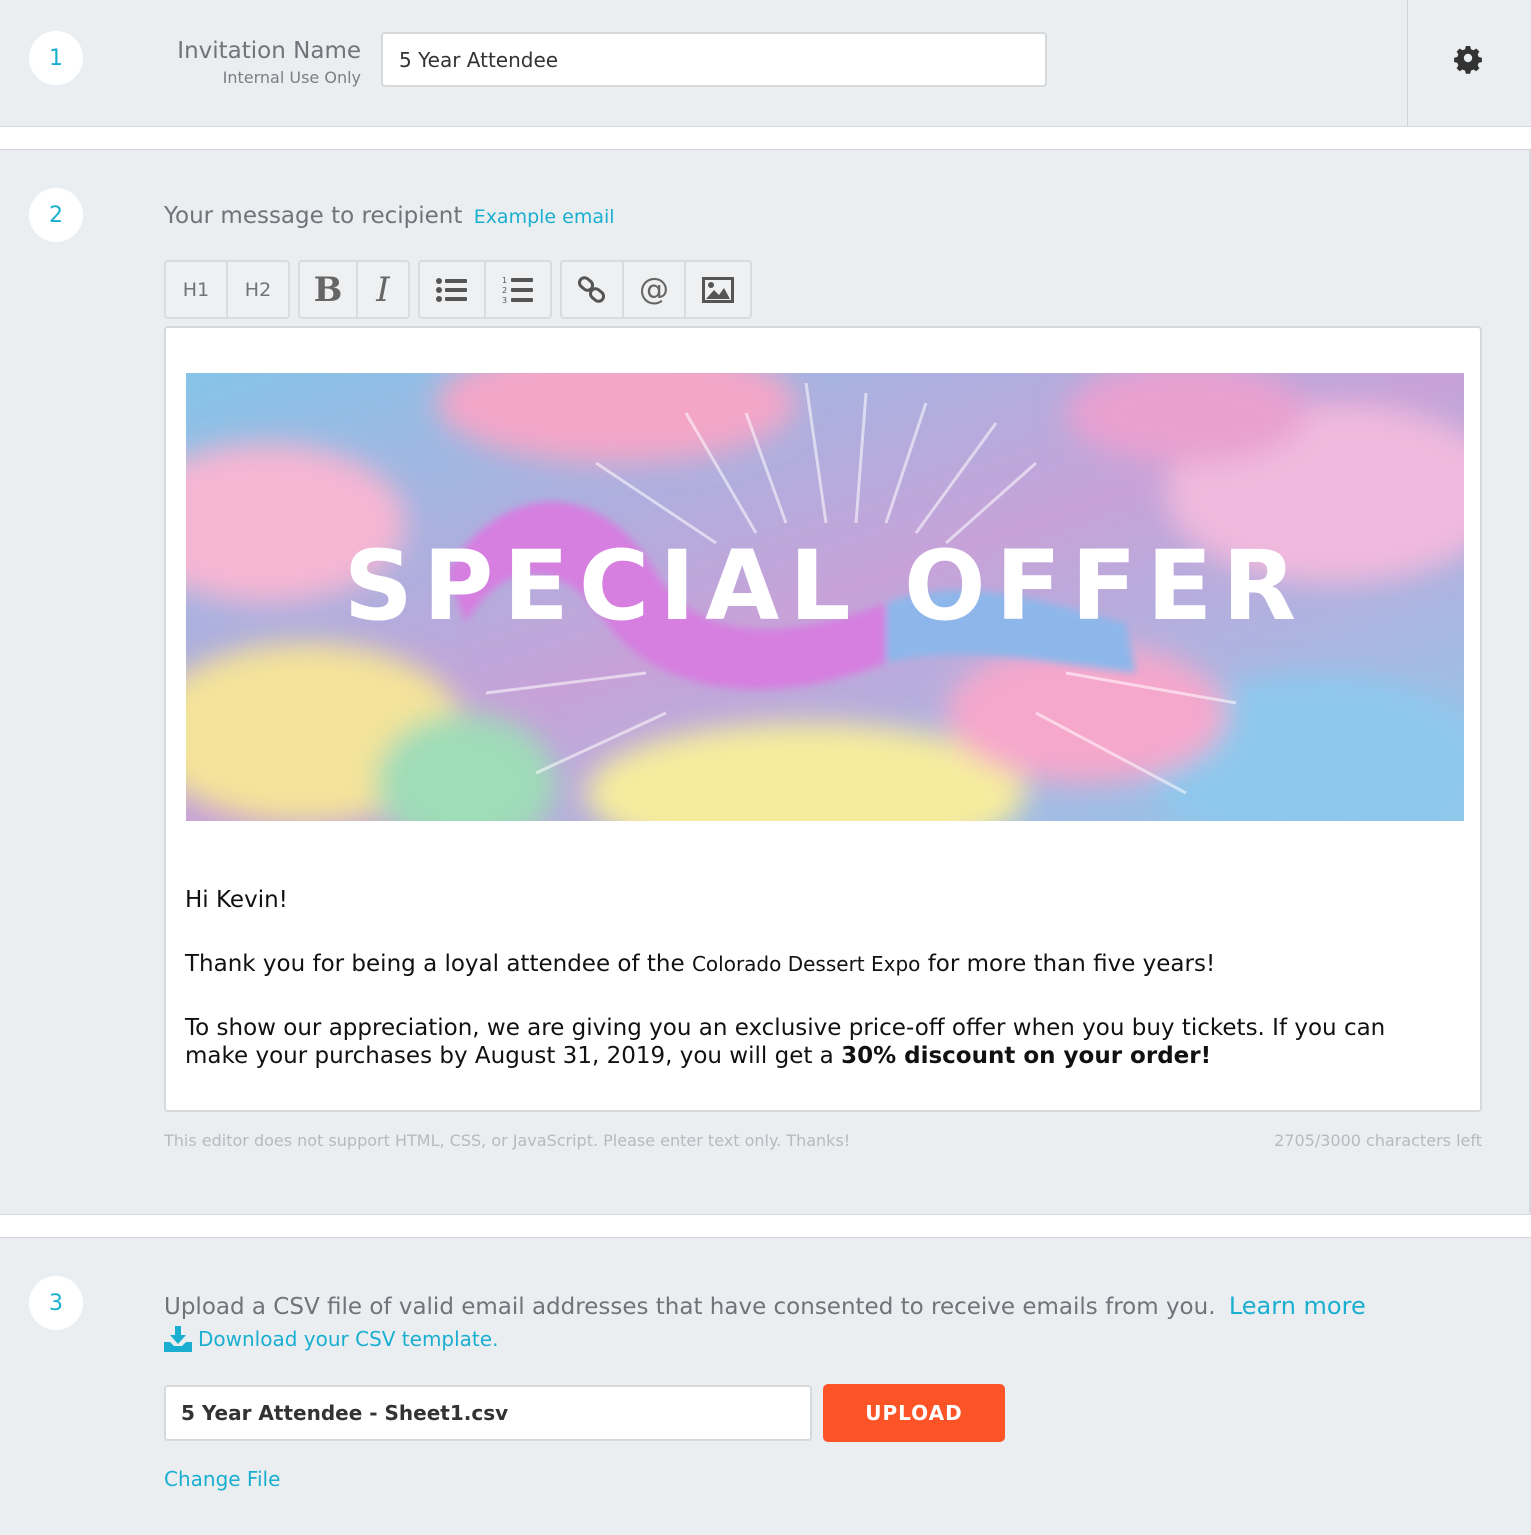 Image resolution: width=1531 pixels, height=1535 pixels. What do you see at coordinates (1297, 1306) in the screenshot?
I see `learn-more-link: Learn more` at bounding box center [1297, 1306].